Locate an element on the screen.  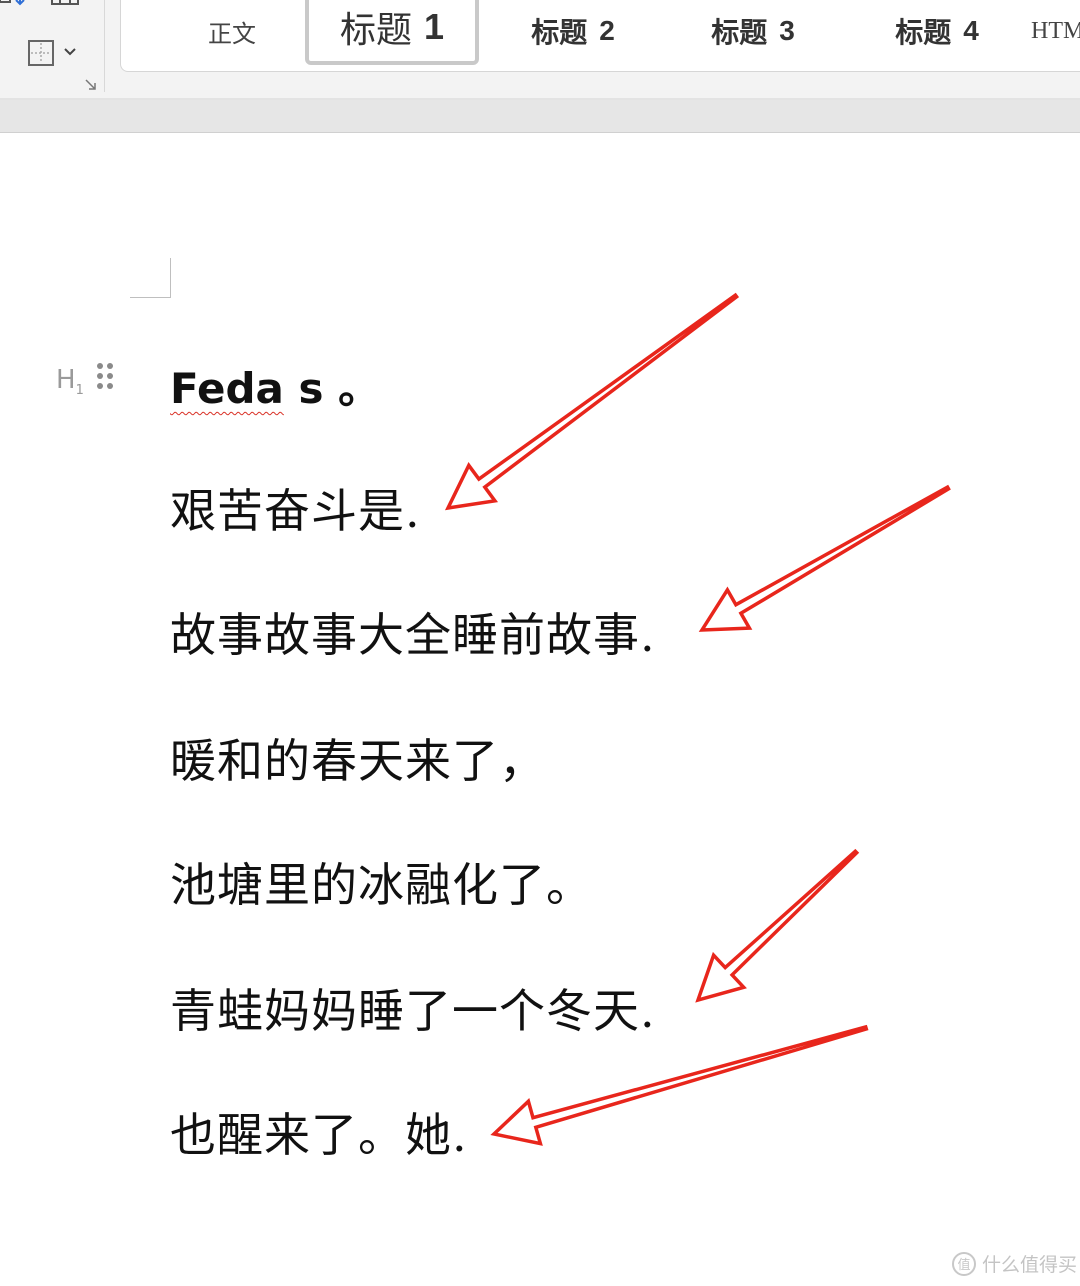
style-heading-3: 标题 3 is located at coordinates (753, 31).